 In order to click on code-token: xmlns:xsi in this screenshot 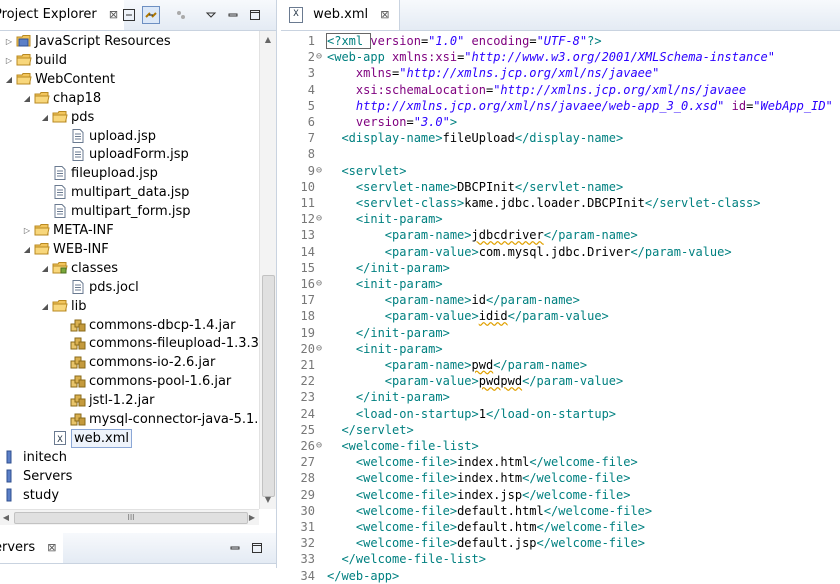, I will do `click(425, 57)`.